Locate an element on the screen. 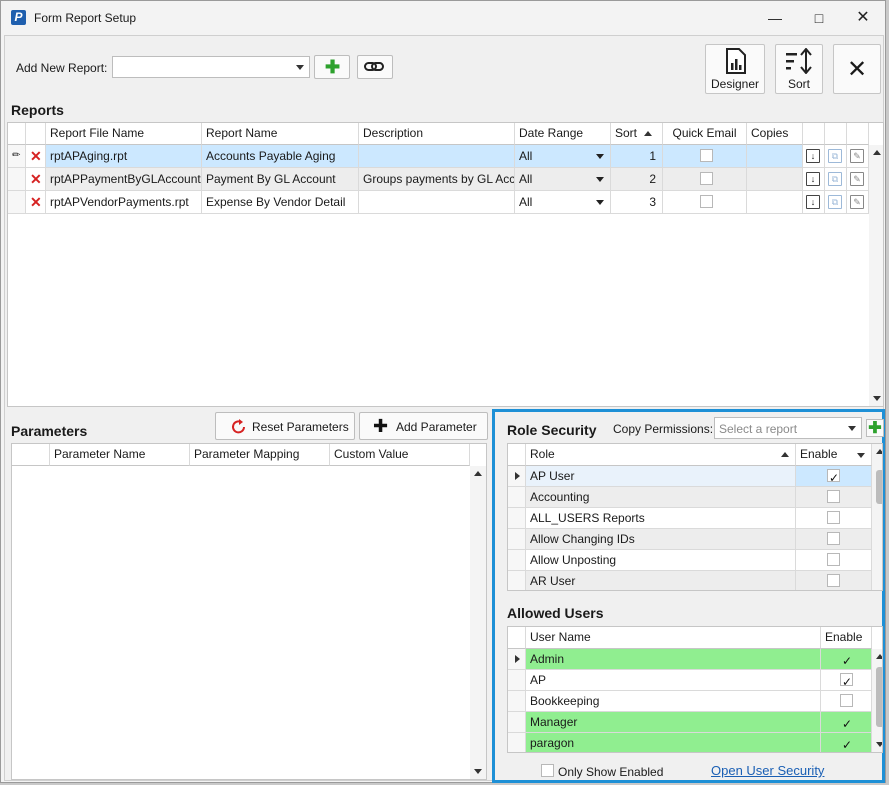 This screenshot has width=889, height=785. minimize-icon: — is located at coordinates (775, 18).